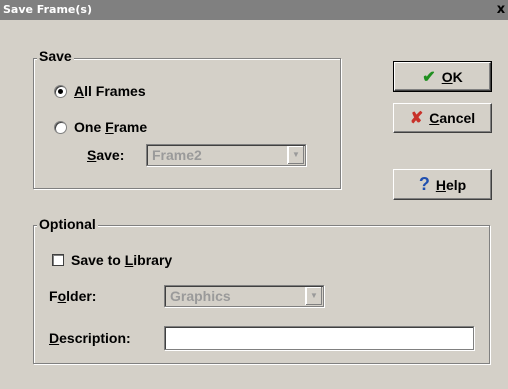 The image size is (508, 389). I want to click on description-input, so click(319, 338).